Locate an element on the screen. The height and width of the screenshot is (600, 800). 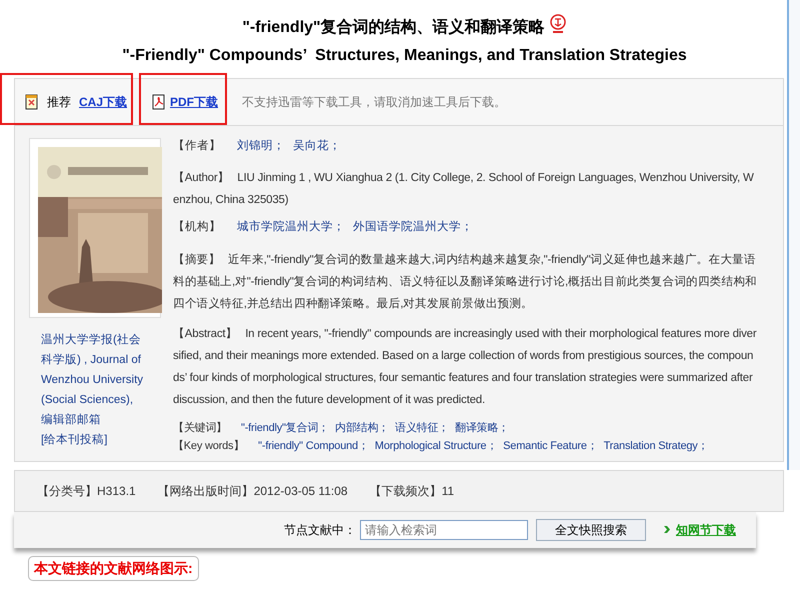
field-text: 【Author】 LIU Jinming 1 , WU Xianghua 2 (1. City College, 2. School of Foreign Languages, Wenzhou University, Wenzhou, China 325035) is located at coordinates (464, 189).